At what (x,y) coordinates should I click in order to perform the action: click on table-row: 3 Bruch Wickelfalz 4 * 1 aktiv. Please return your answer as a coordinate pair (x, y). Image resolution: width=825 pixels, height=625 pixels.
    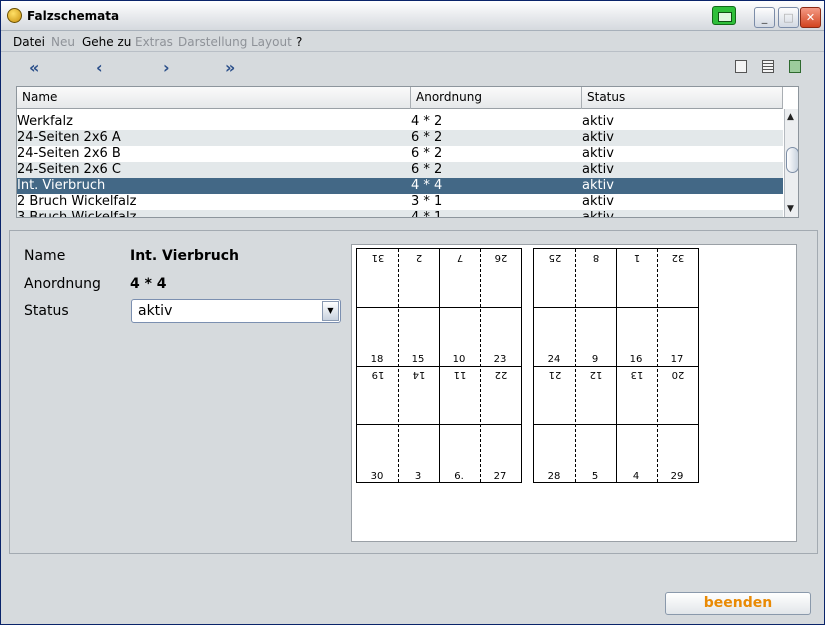
    Looking at the image, I should click on (400, 214).